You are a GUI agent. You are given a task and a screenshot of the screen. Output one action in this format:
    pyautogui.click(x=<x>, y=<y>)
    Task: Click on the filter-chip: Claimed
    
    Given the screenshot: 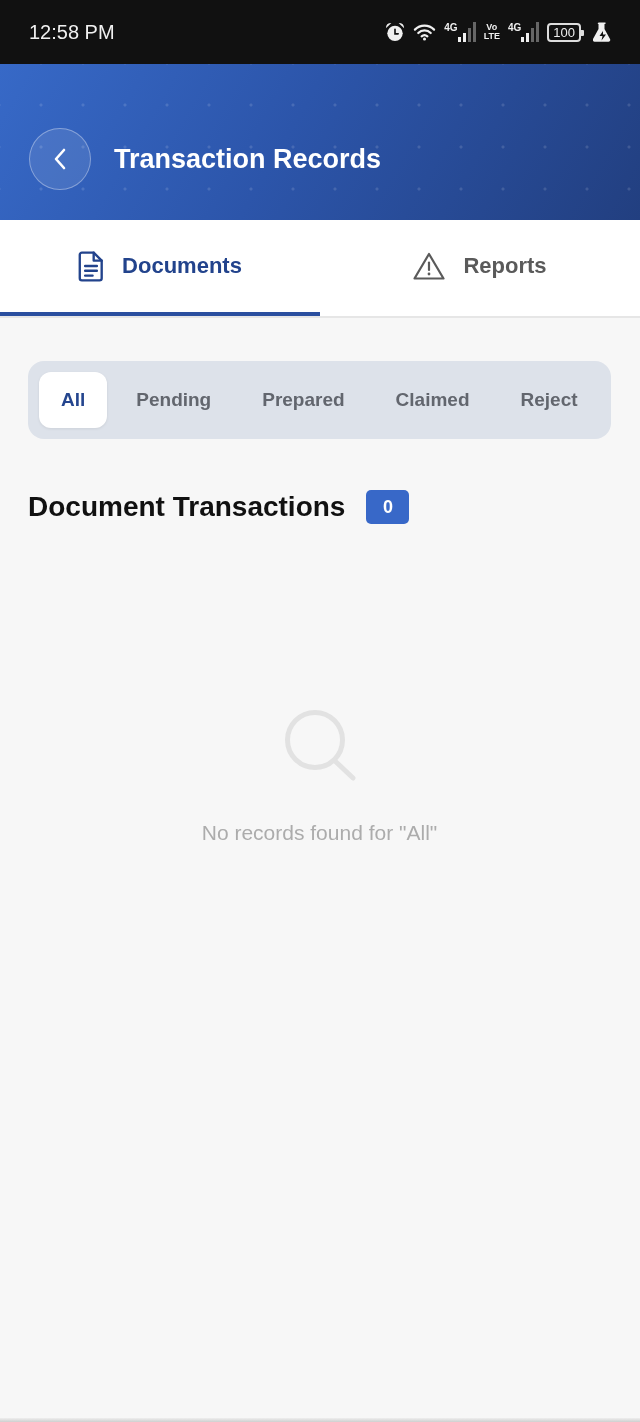 What is the action you would take?
    pyautogui.click(x=432, y=400)
    